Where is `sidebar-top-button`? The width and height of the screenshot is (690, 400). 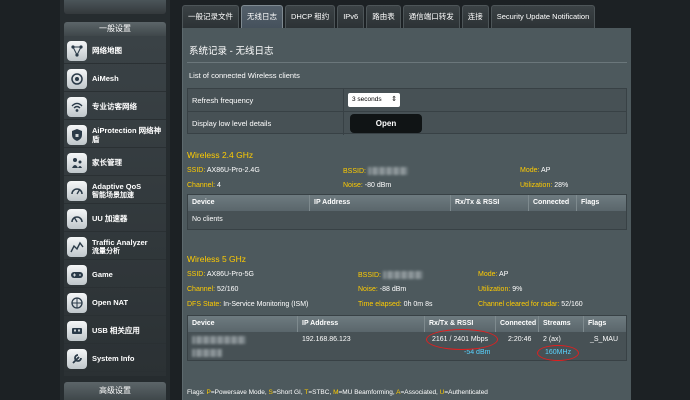
sidebar-top-button is located at coordinates (115, 7).